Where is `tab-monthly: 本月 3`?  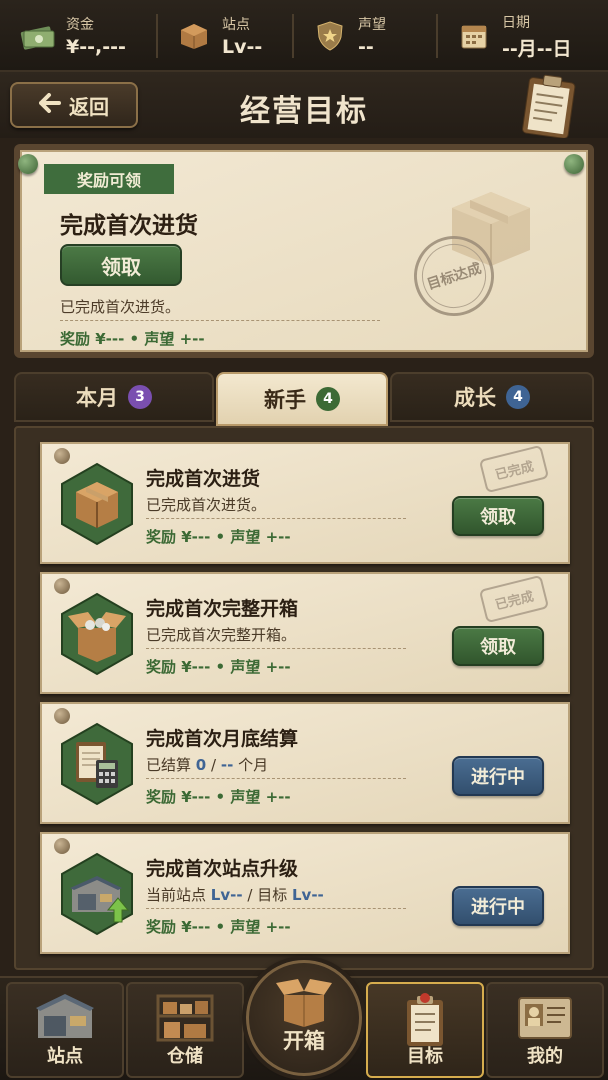
tab-monthly: 本月 3 is located at coordinates (114, 397).